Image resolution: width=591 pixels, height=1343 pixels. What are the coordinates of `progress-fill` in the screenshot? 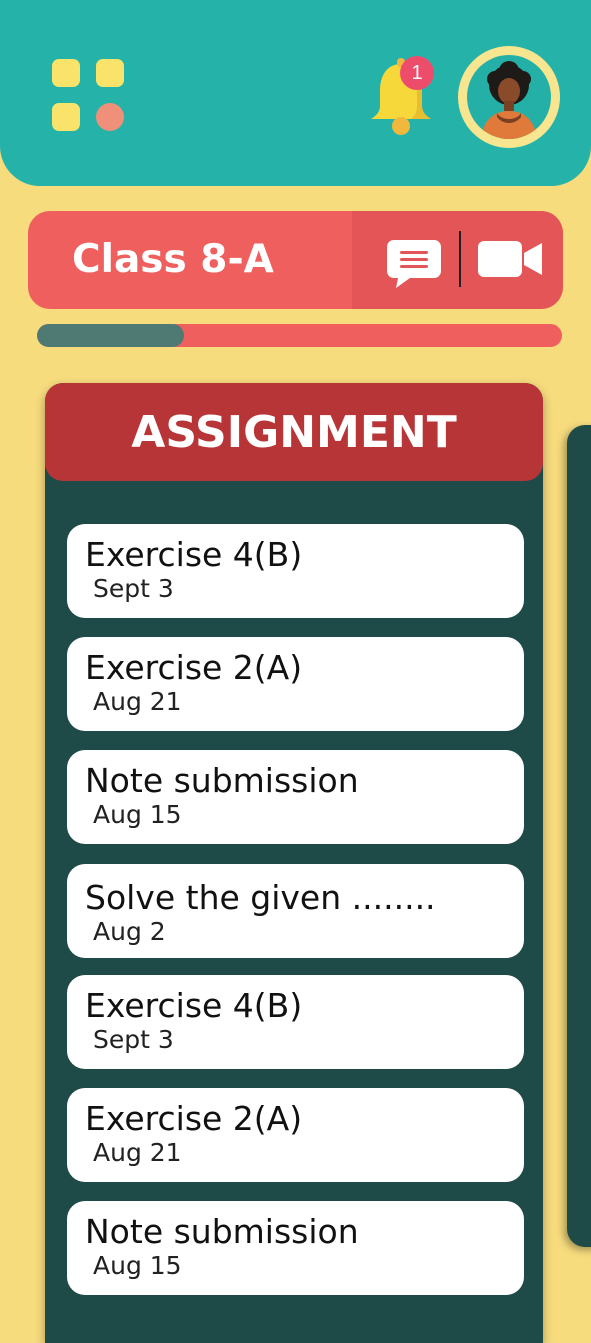 It's located at (110, 335).